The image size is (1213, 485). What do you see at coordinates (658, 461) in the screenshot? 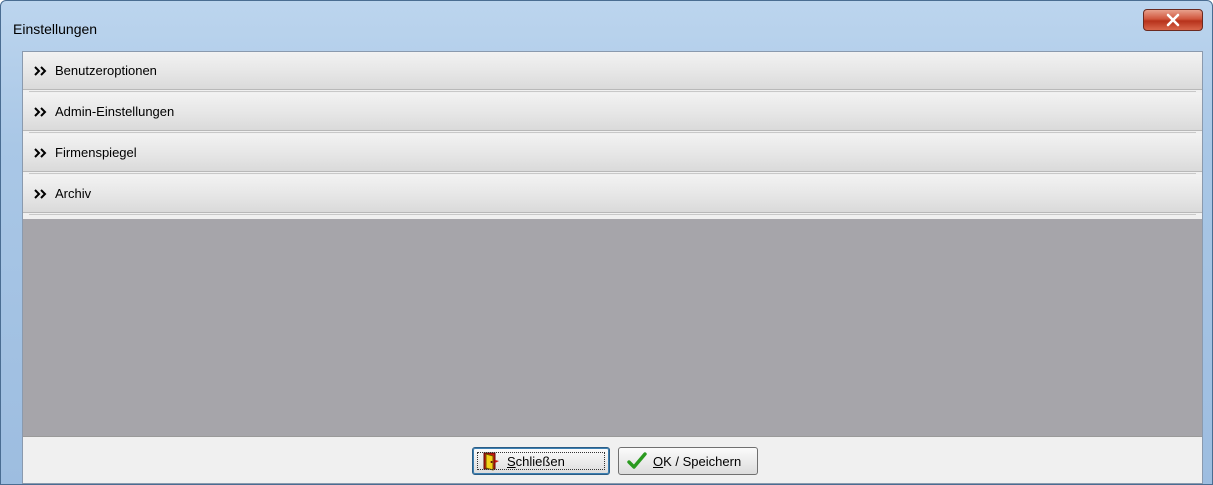
I see `ok-mnemonic: O` at bounding box center [658, 461].